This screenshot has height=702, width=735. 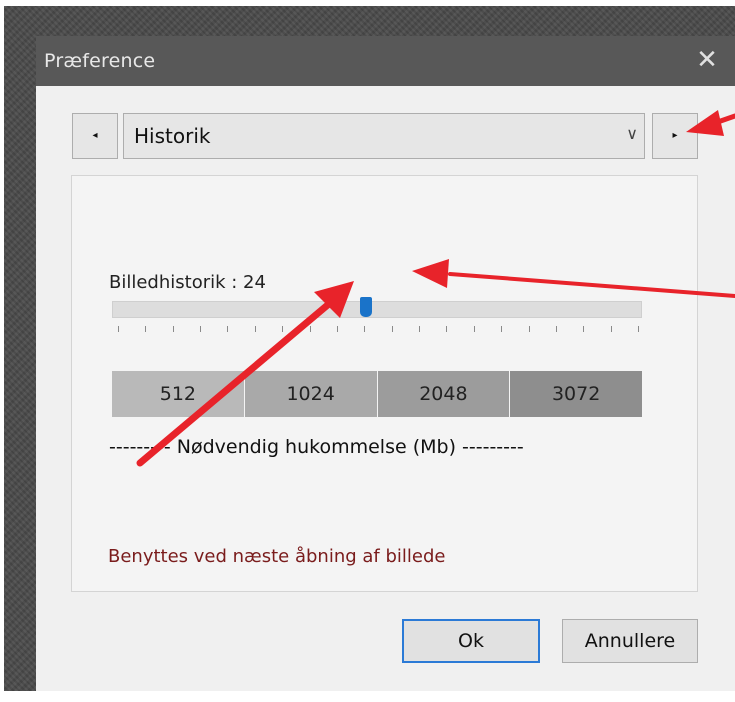 I want to click on memory-value-cell: 2048, so click(x=444, y=394).